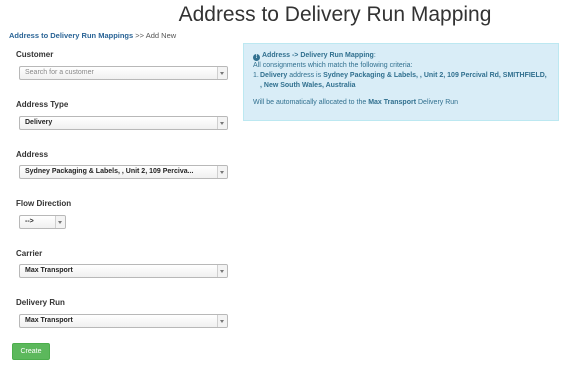  What do you see at coordinates (29, 253) in the screenshot?
I see `carrier-label: Carrier` at bounding box center [29, 253].